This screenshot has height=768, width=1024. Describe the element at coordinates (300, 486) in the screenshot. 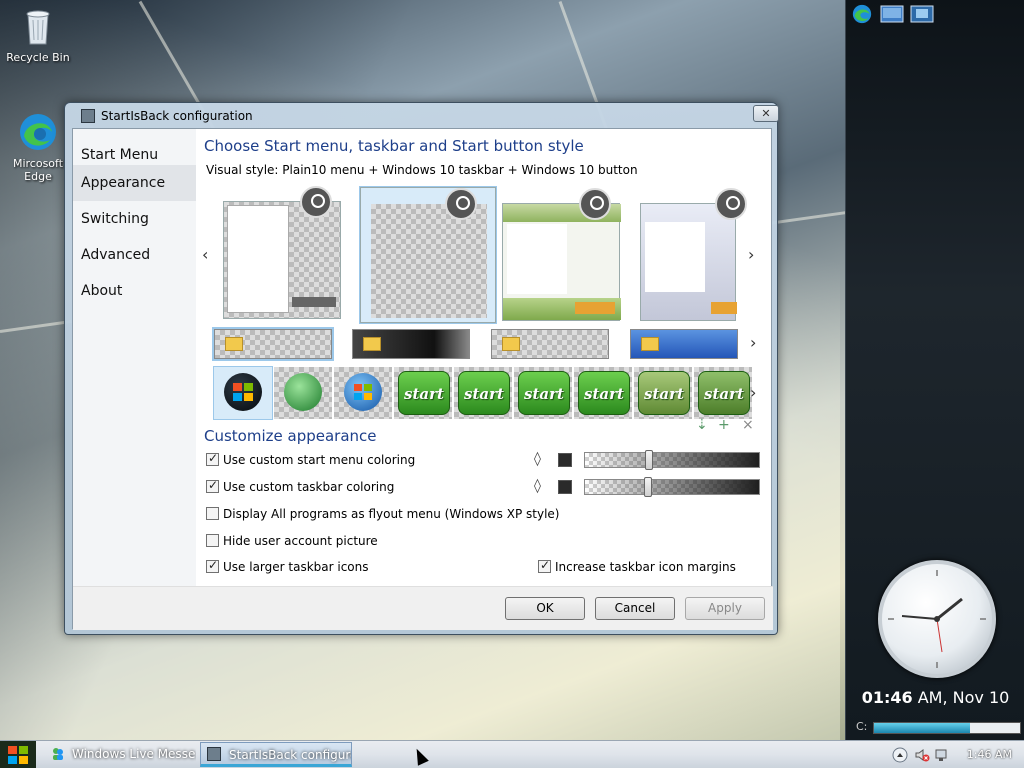

I see `option-custom-taskbar-coloring: Use custom taskbar coloring` at that location.